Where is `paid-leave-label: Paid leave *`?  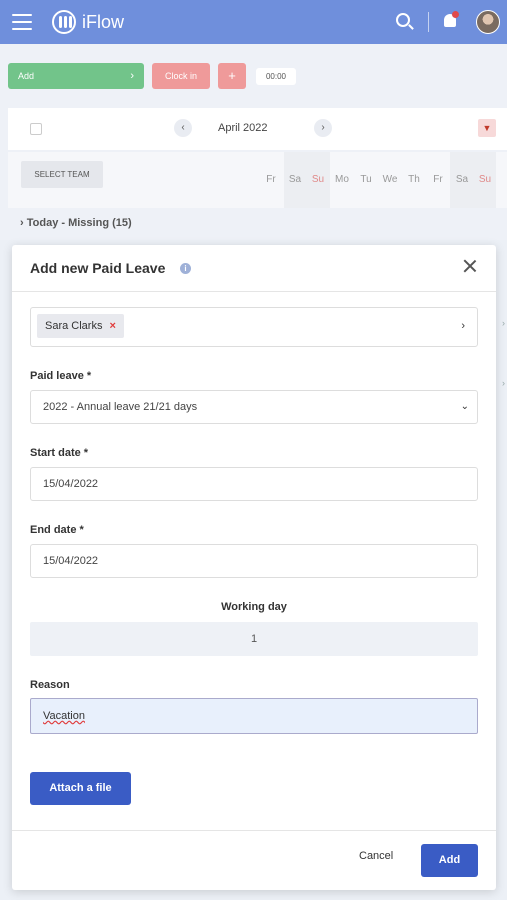
paid-leave-label: Paid leave * is located at coordinates (61, 376).